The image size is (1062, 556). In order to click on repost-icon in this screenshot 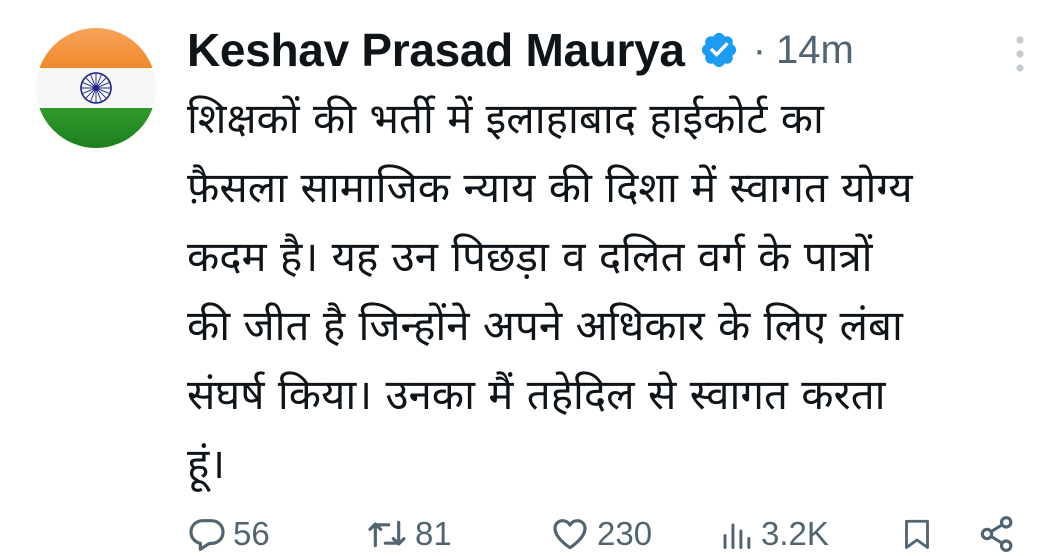, I will do `click(387, 534)`.